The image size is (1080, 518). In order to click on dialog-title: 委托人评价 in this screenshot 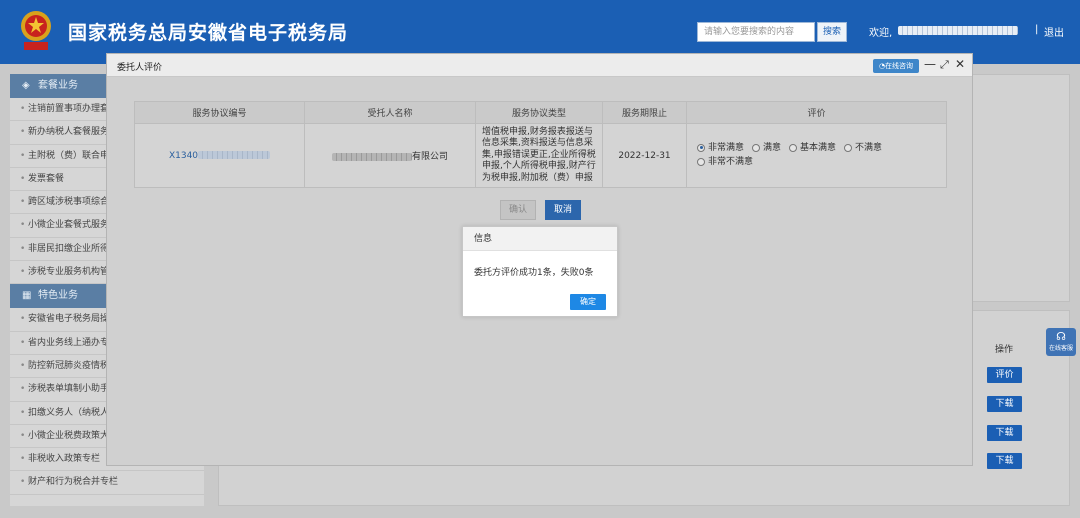, I will do `click(140, 68)`.